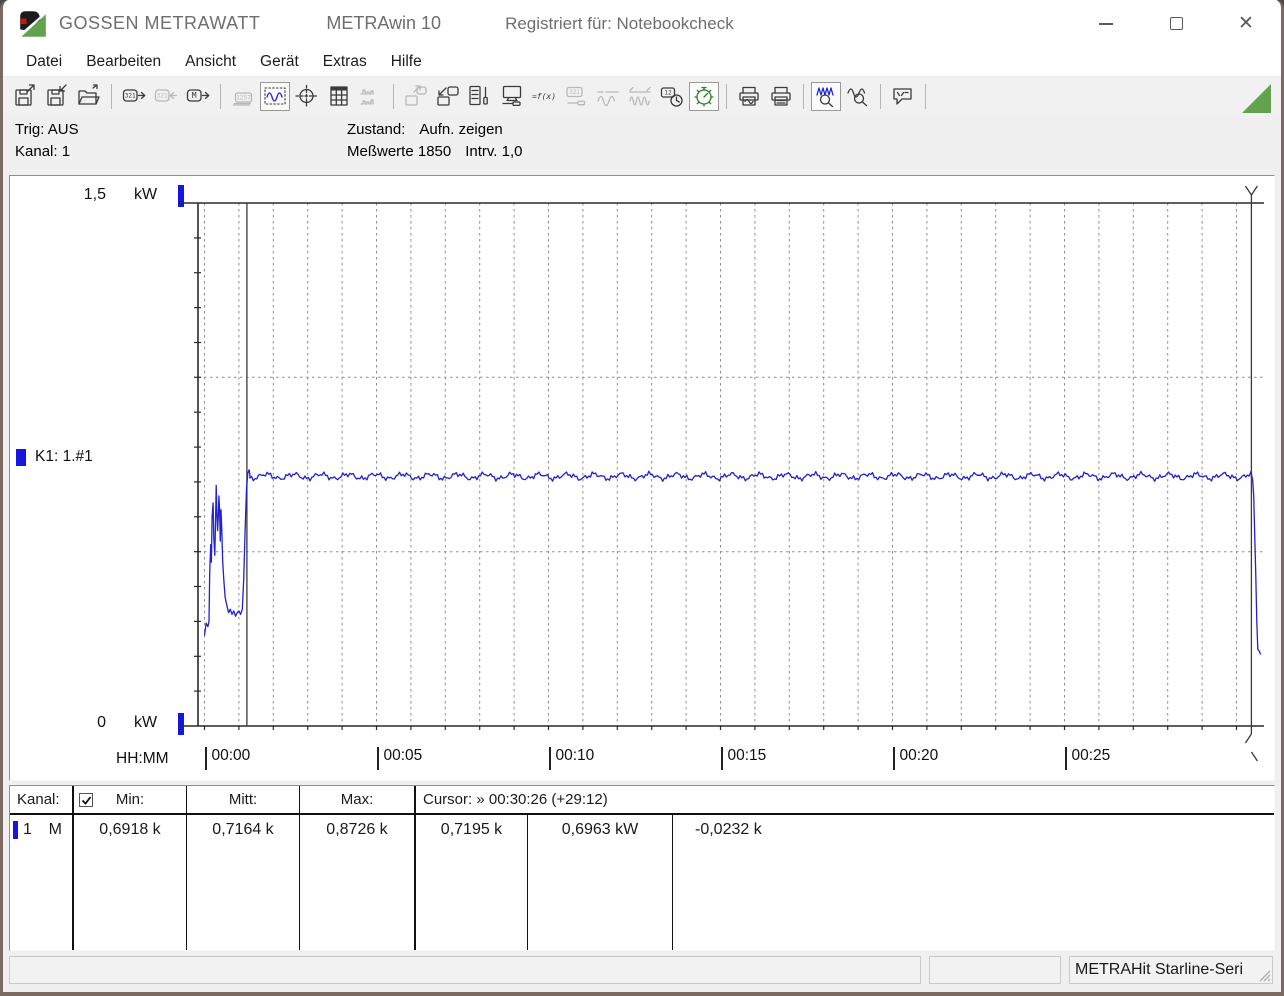 This screenshot has width=1284, height=996. I want to click on multi-wave-button, so click(640, 96).